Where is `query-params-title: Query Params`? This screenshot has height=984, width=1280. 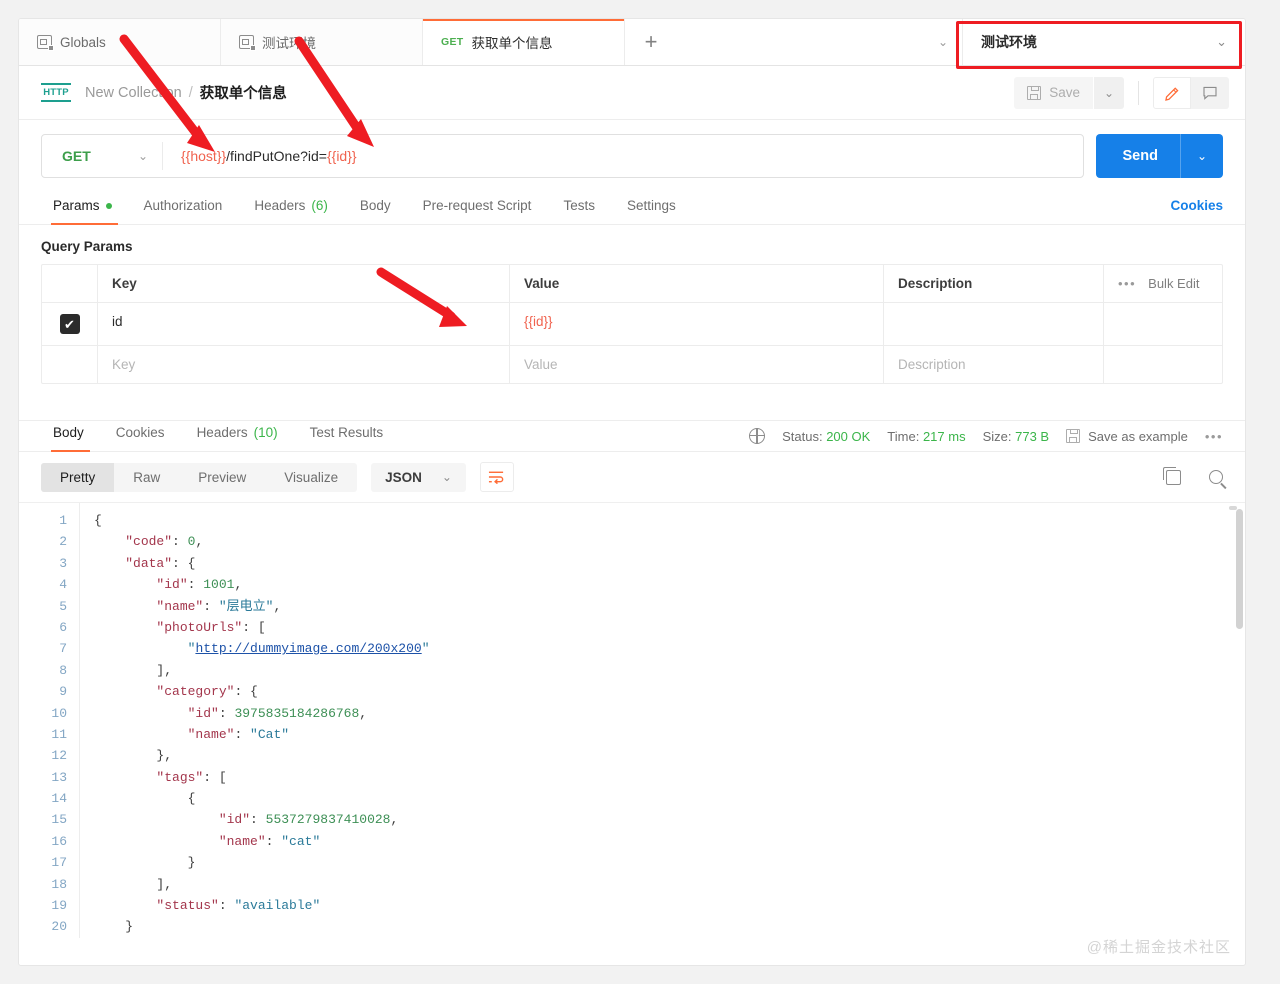 query-params-title: Query Params is located at coordinates (87, 246).